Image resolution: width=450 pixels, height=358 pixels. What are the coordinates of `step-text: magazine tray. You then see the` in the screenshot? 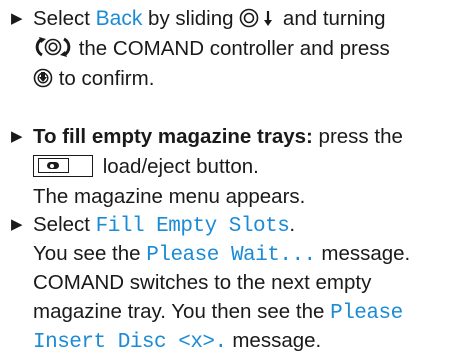 It's located at (182, 311).